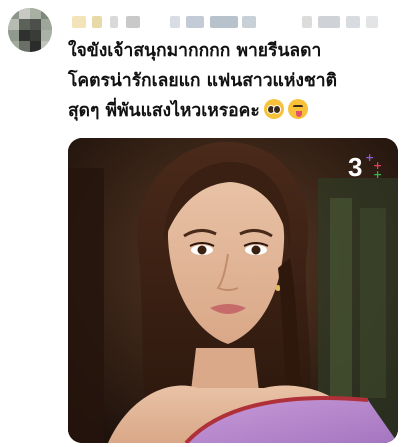  I want to click on channel-3-logo: 3 + + +, so click(368, 167).